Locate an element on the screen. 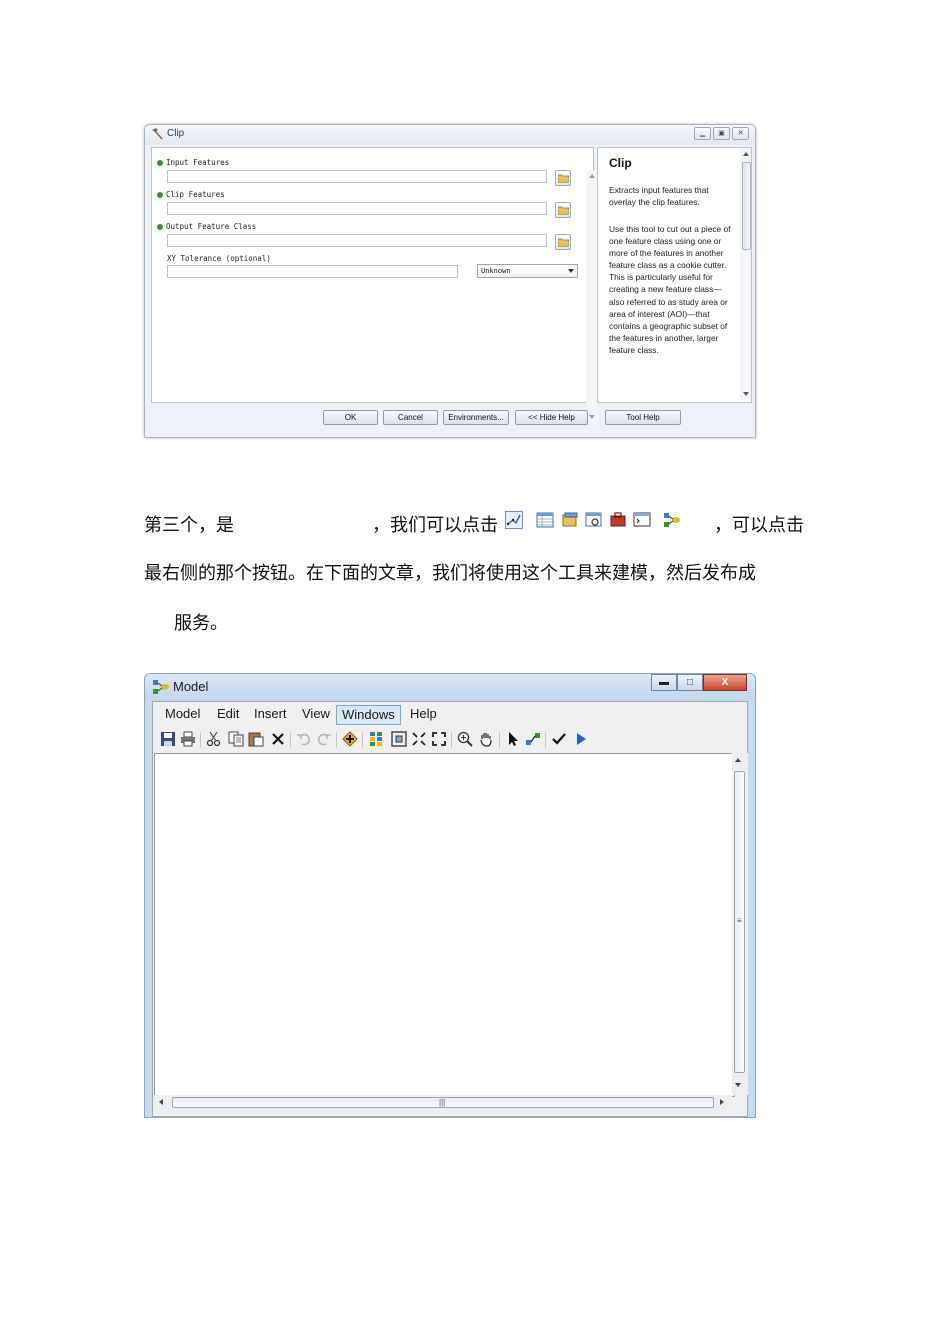  hammer-icon is located at coordinates (157, 134).